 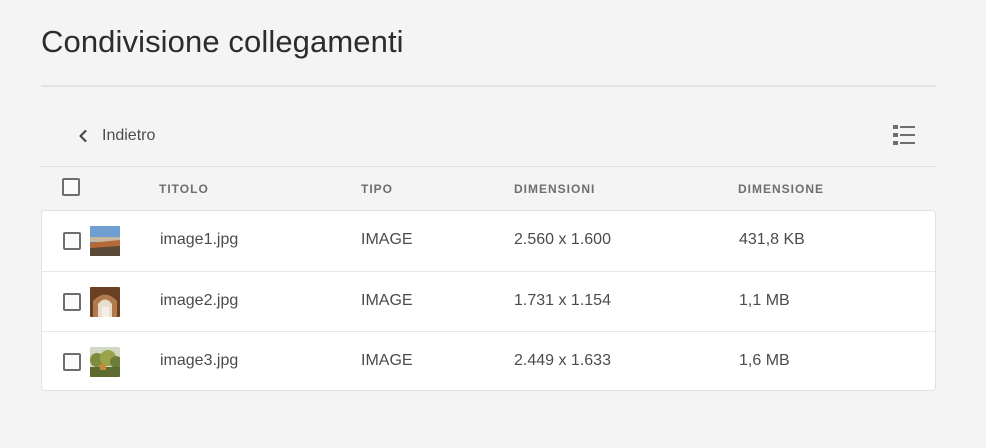 I want to click on page-title: Condivisione collegamenti, so click(x=222, y=41).